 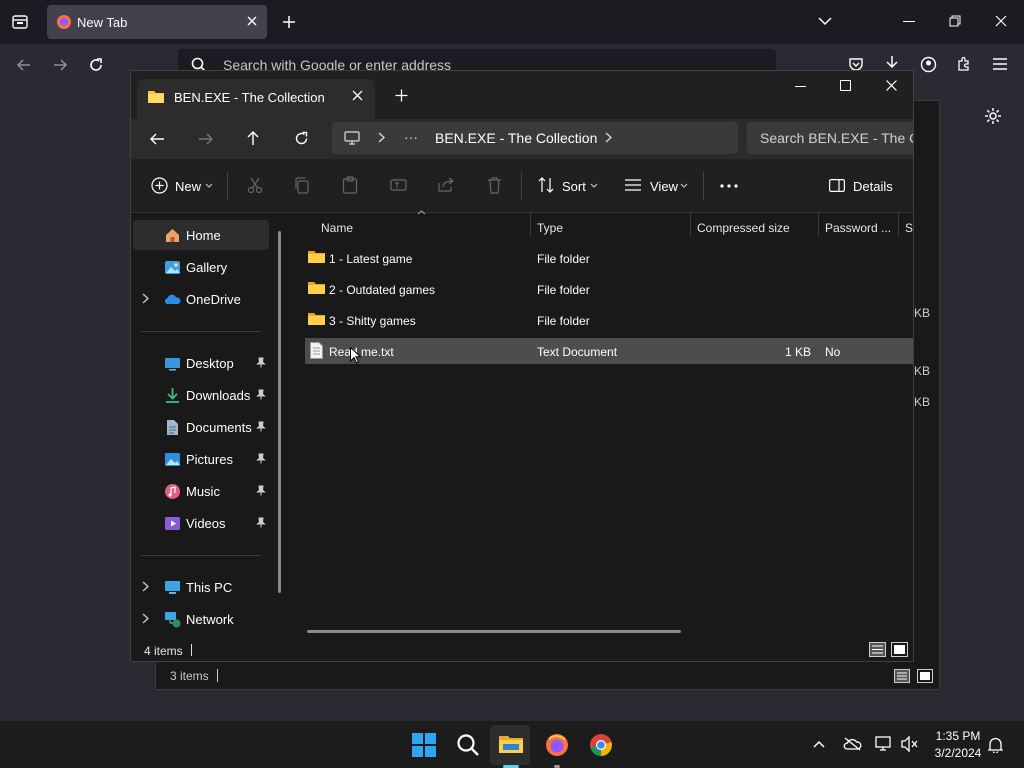 I want to click on volume-muted-icon, so click(x=909, y=744).